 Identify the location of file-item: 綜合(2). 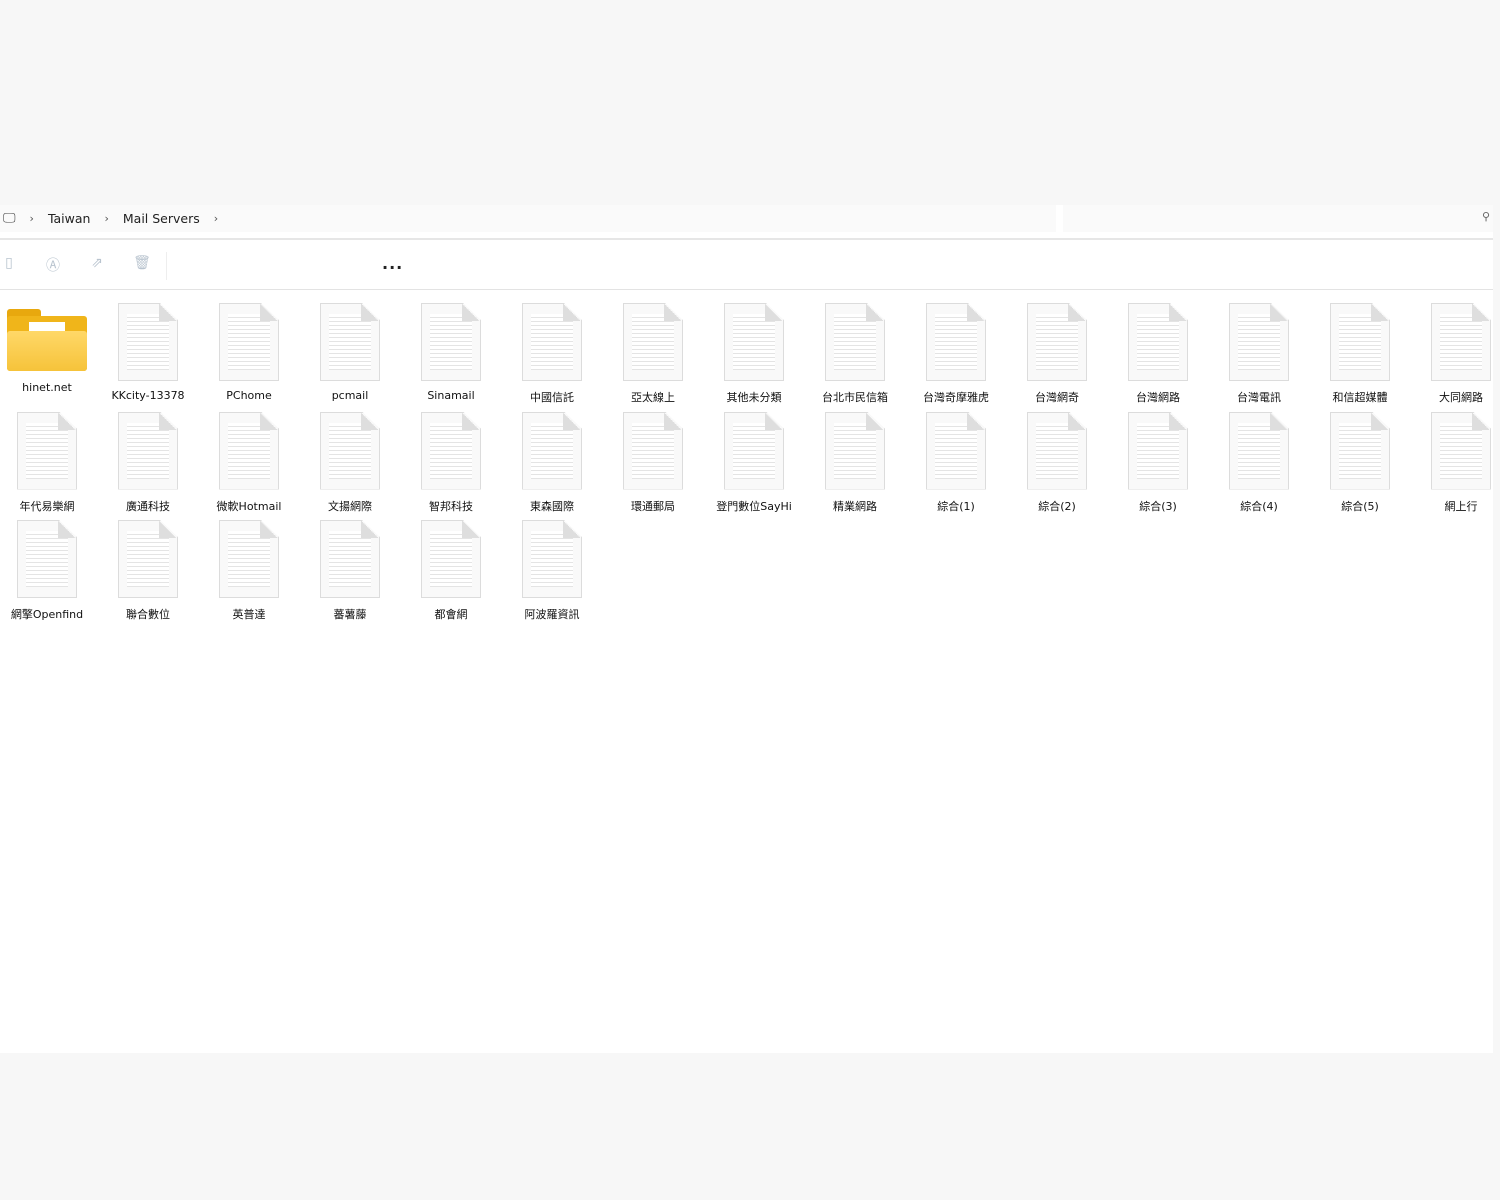
(1057, 462).